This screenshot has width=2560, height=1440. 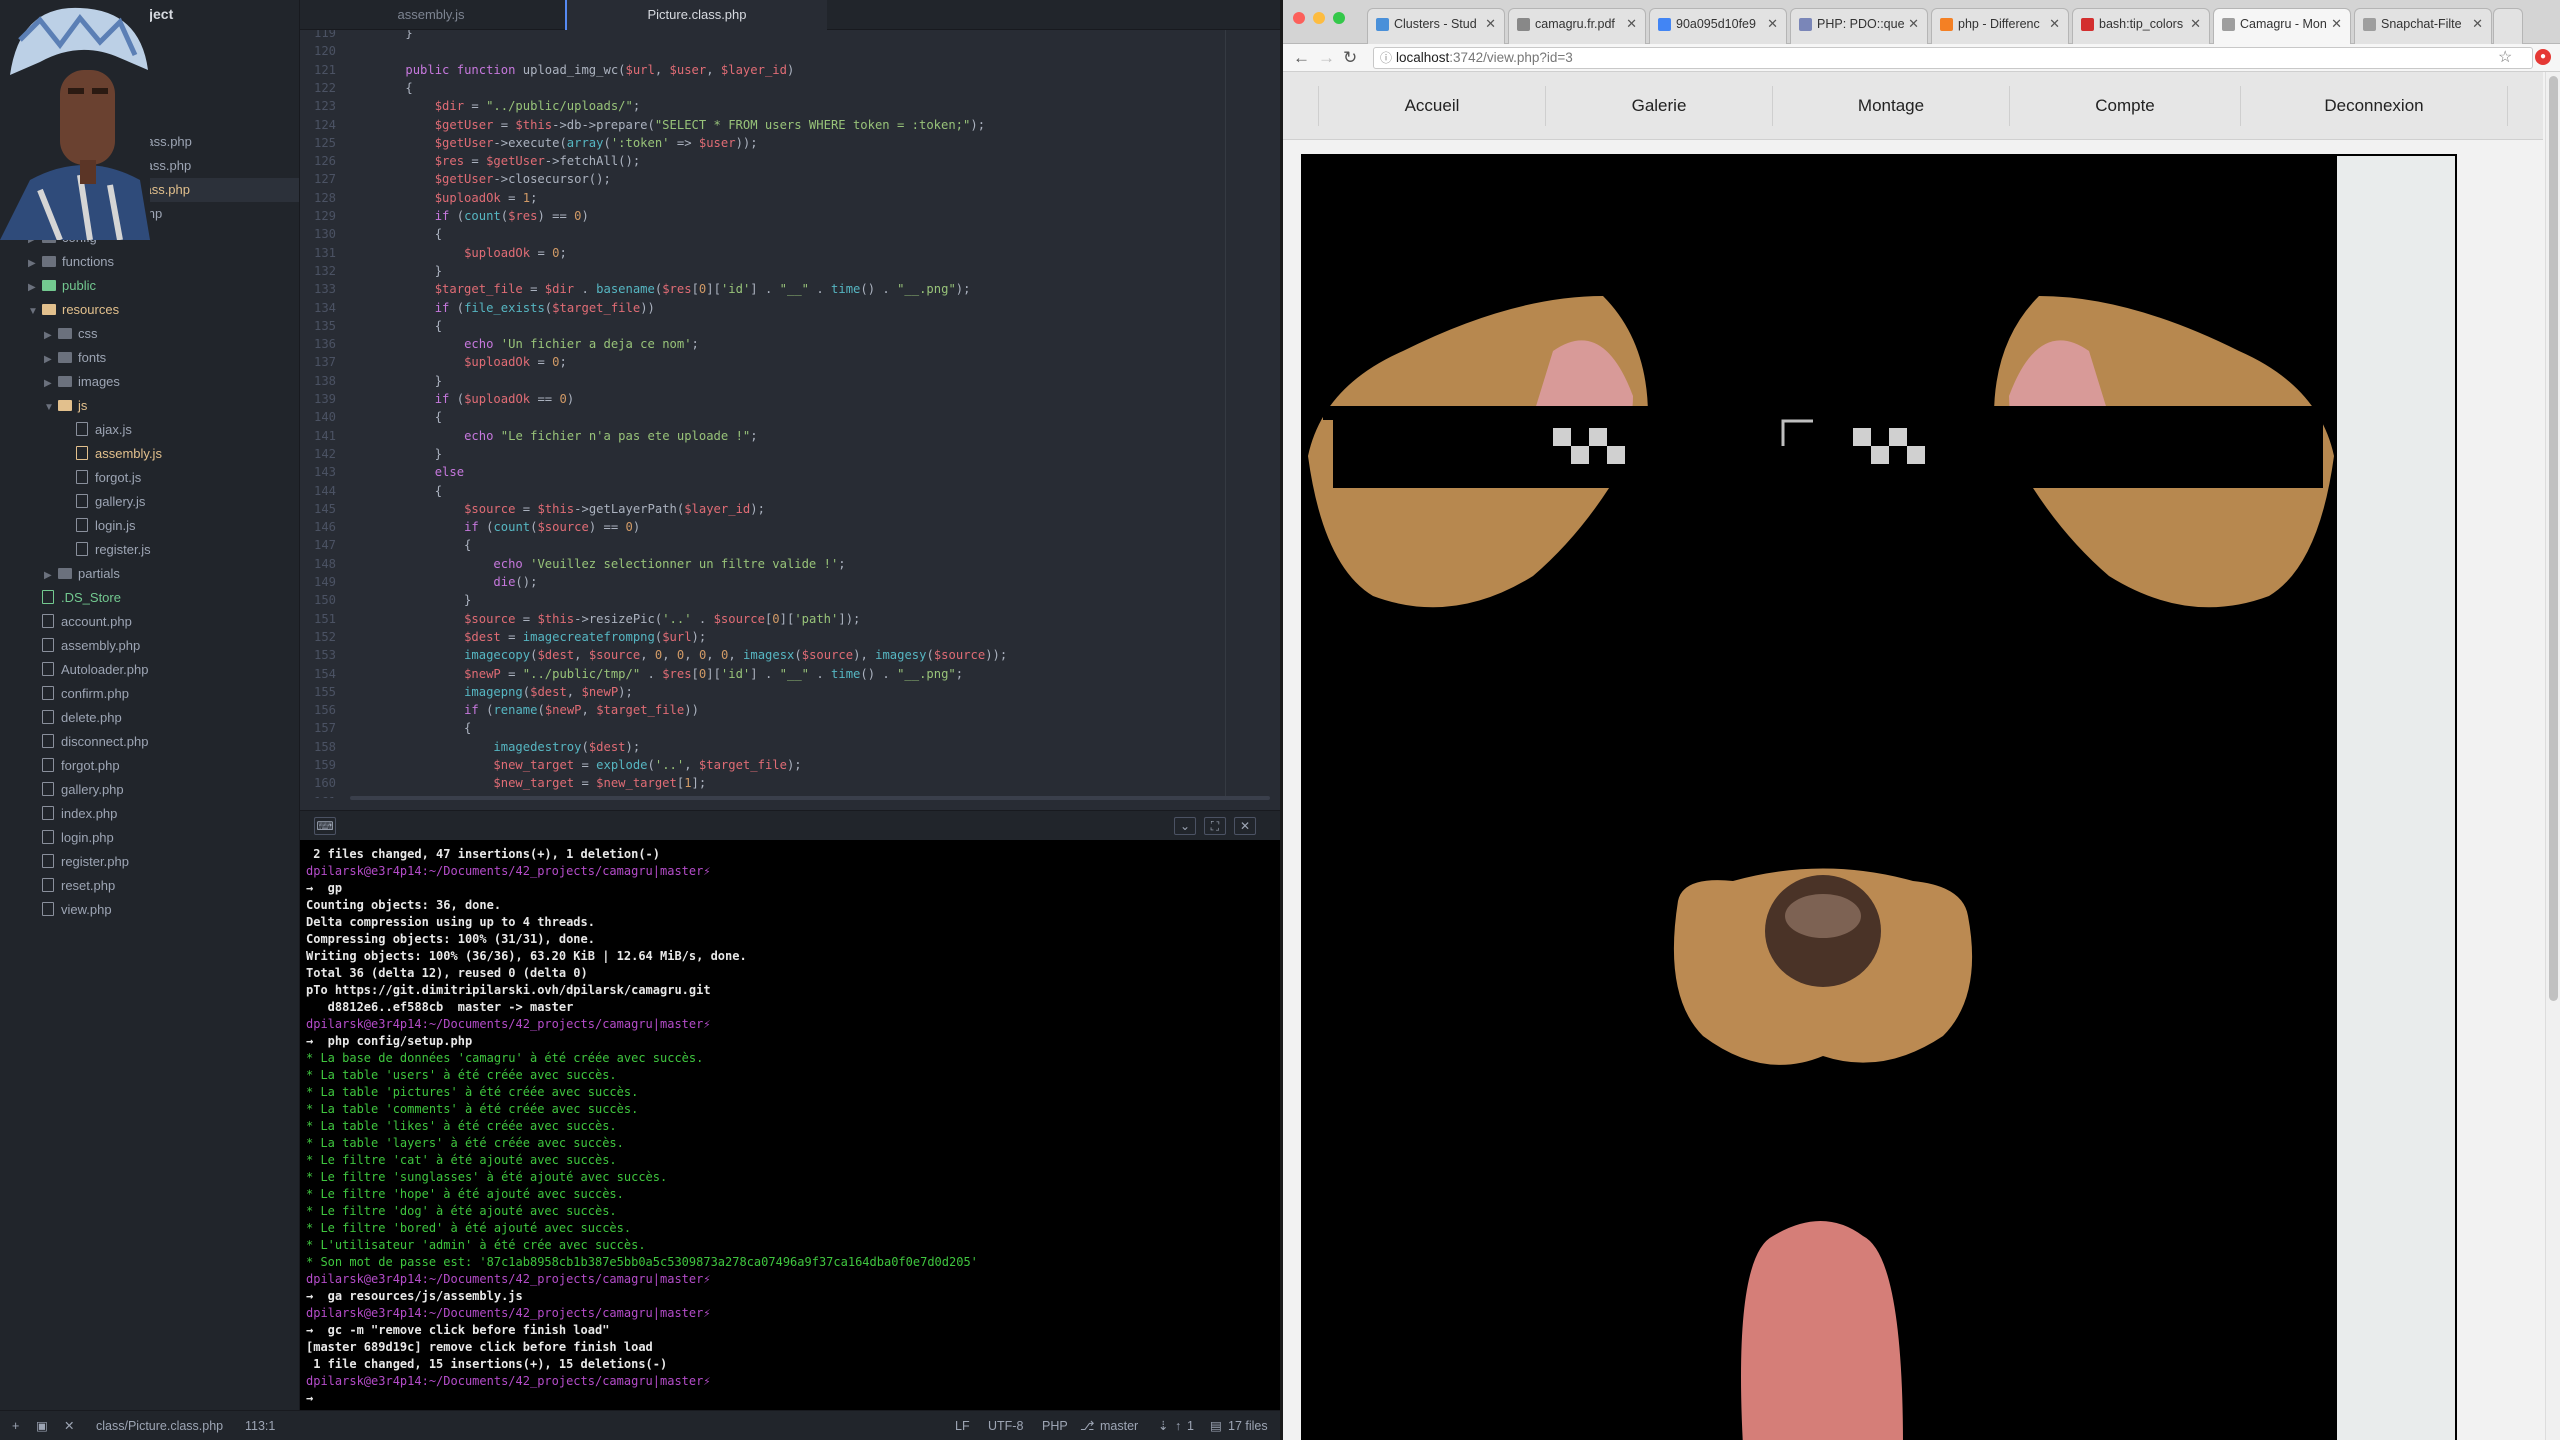 I want to click on info-icon: ⓘ, so click(x=1386, y=58).